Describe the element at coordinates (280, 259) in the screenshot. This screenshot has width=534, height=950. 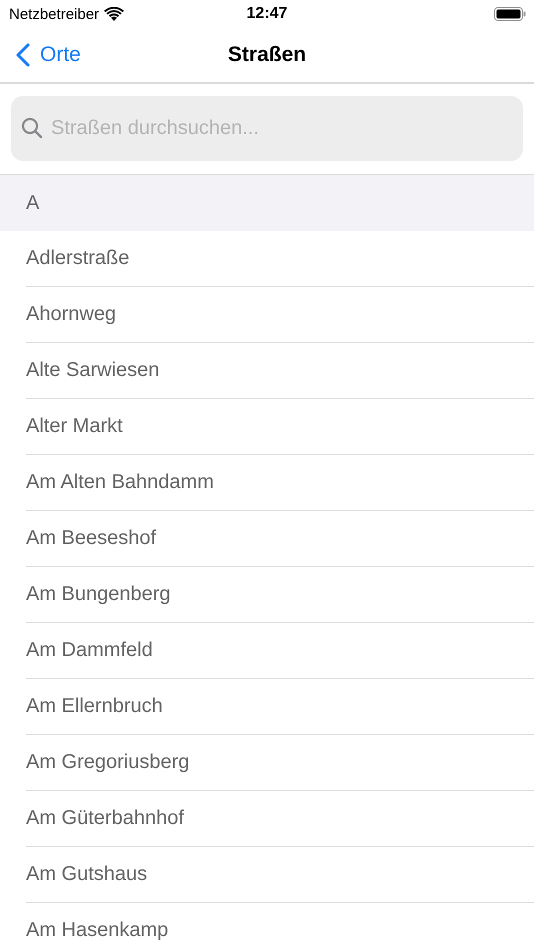
I see `street-row: Adlerstraße` at that location.